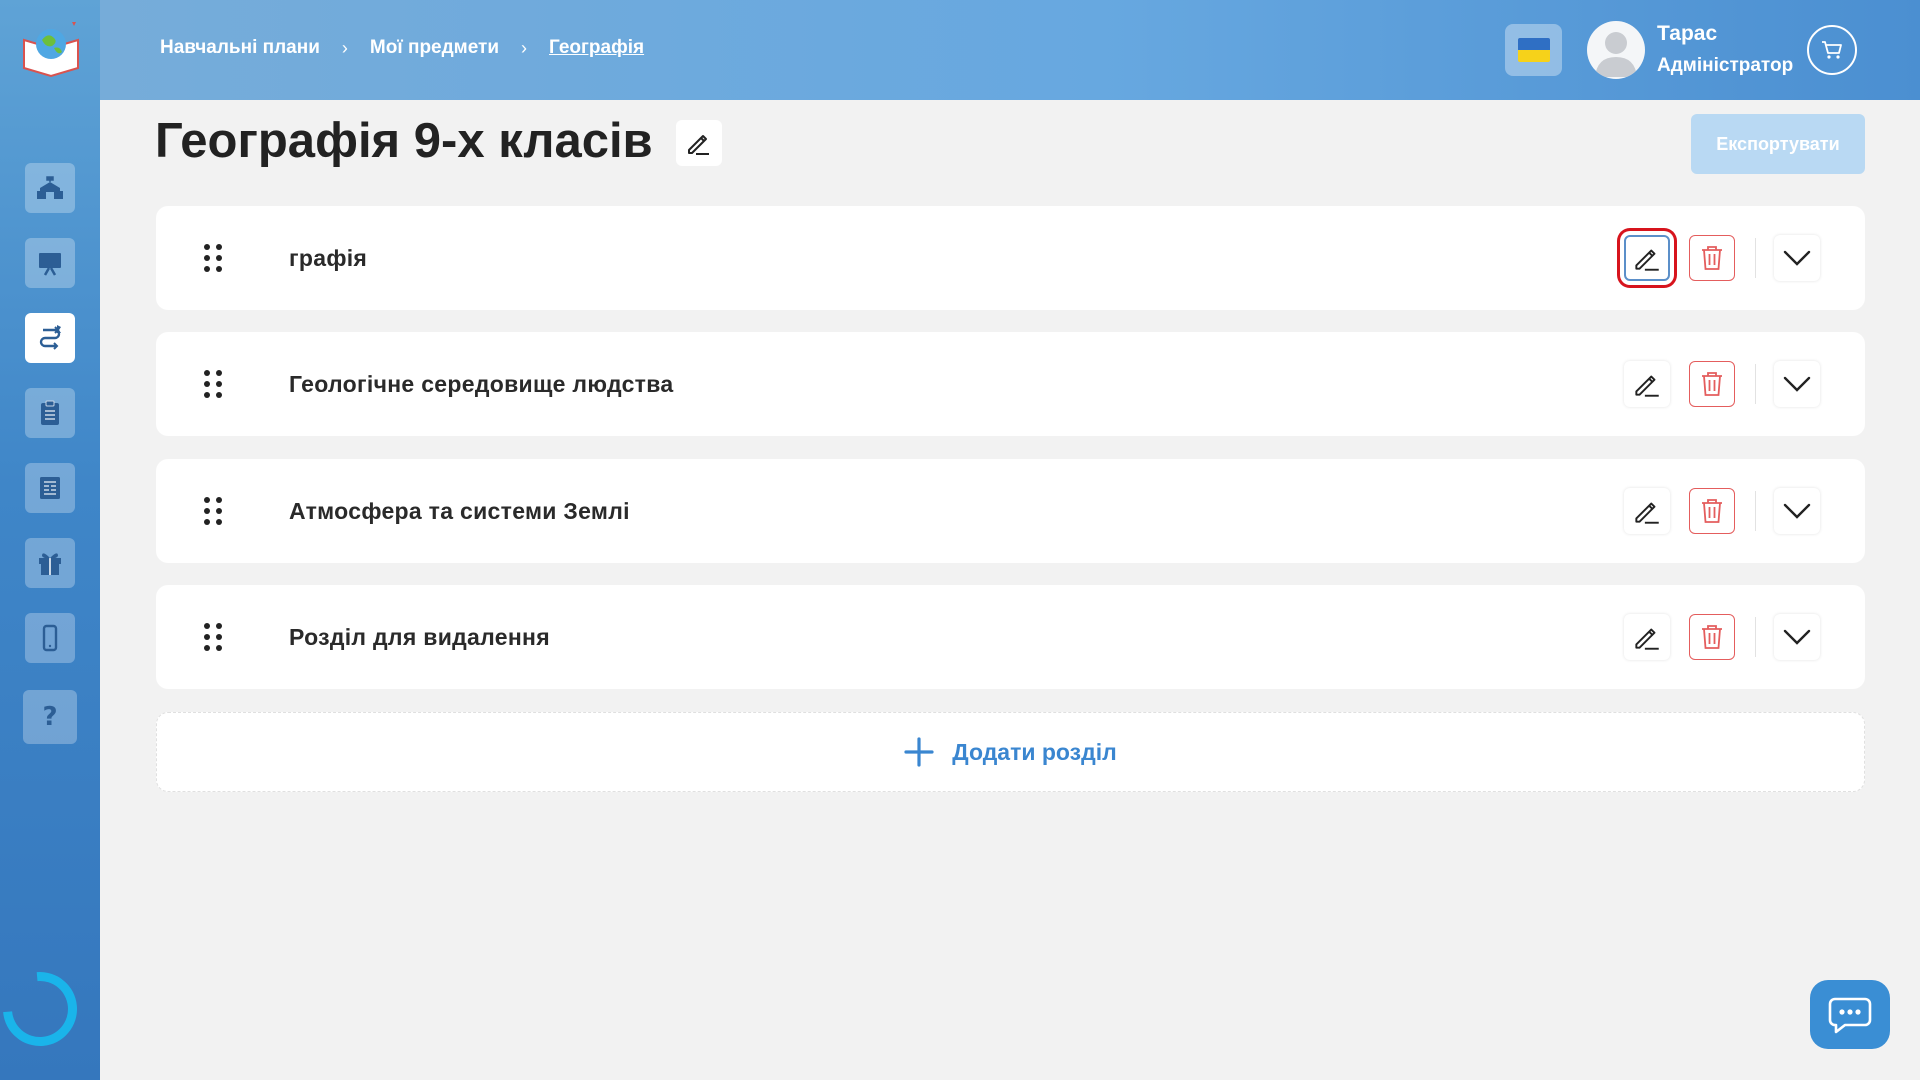  Describe the element at coordinates (419, 636) in the screenshot. I see `section-title: Розділ для видалення` at that location.